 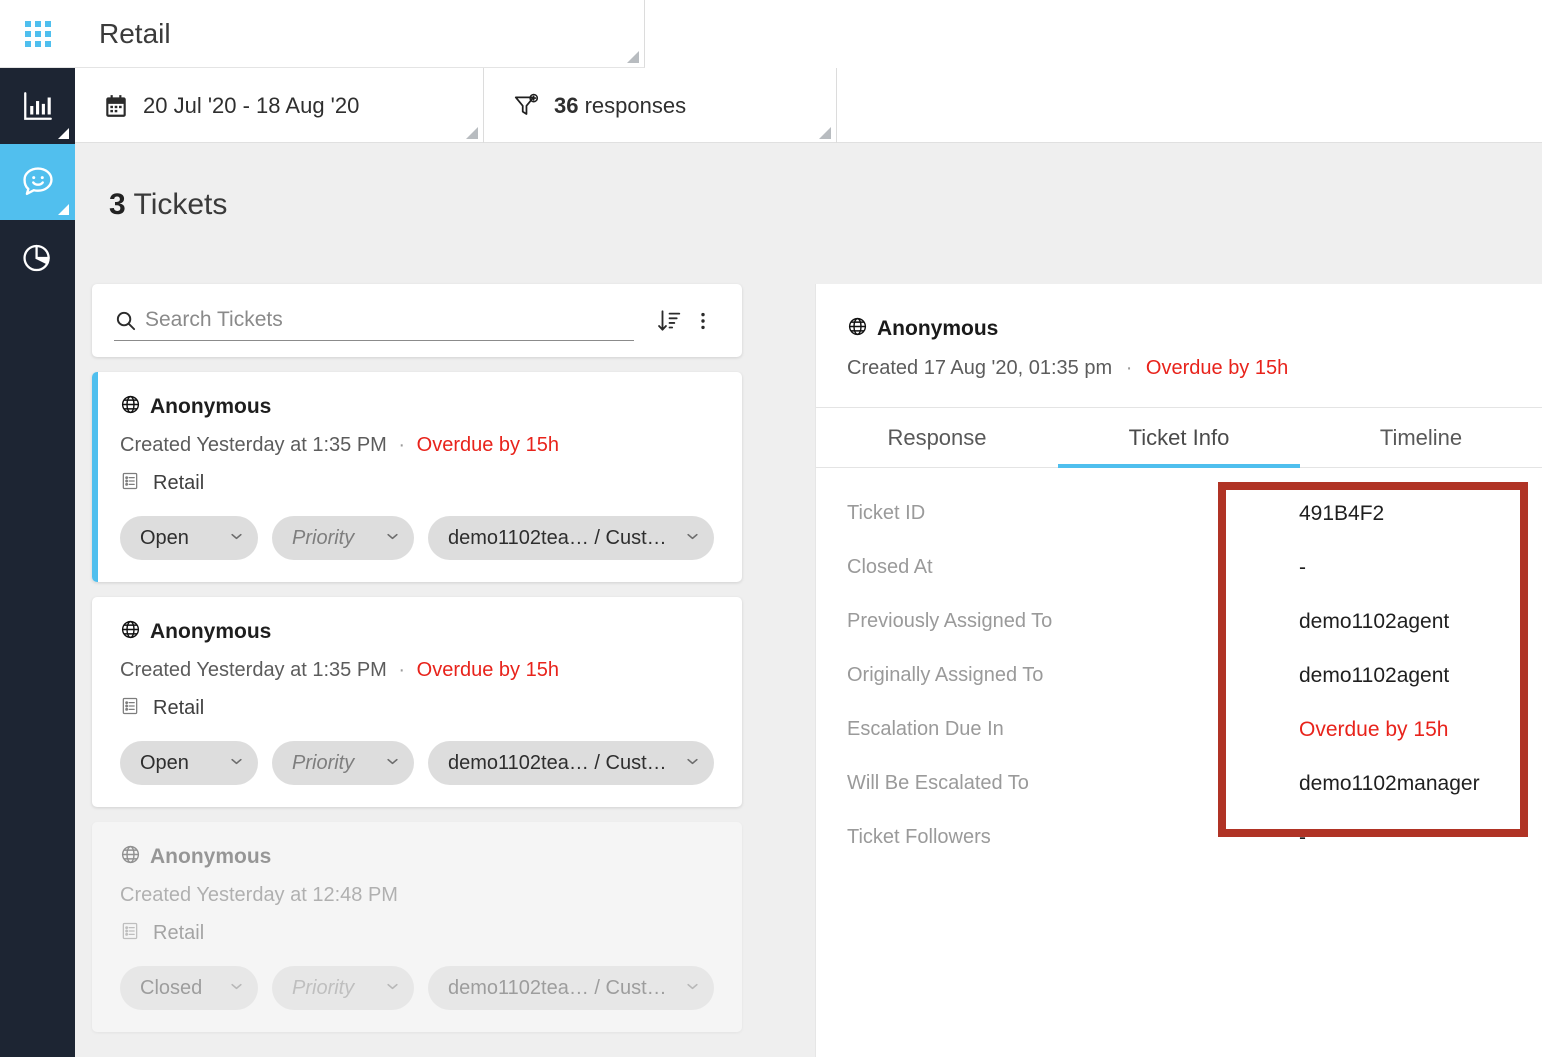 What do you see at coordinates (180, 204) in the screenshot?
I see `tickets-count-label: Tickets` at bounding box center [180, 204].